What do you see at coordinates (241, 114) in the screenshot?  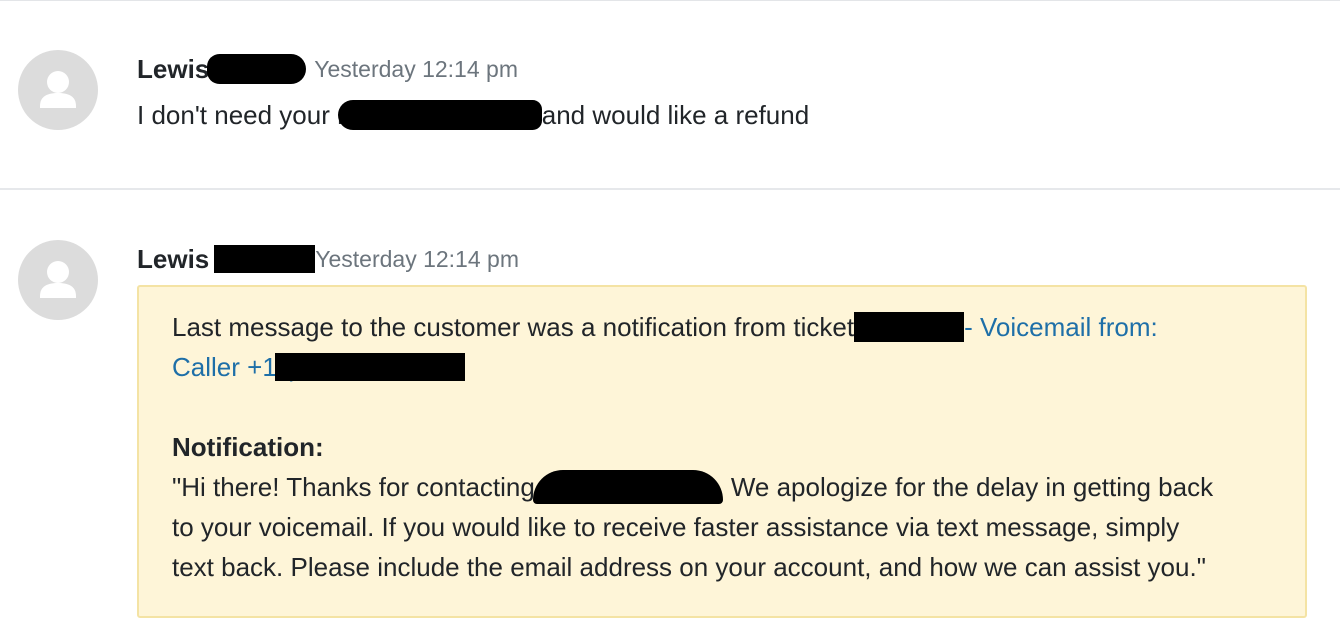 I see `message-text-start: I don't need your r` at bounding box center [241, 114].